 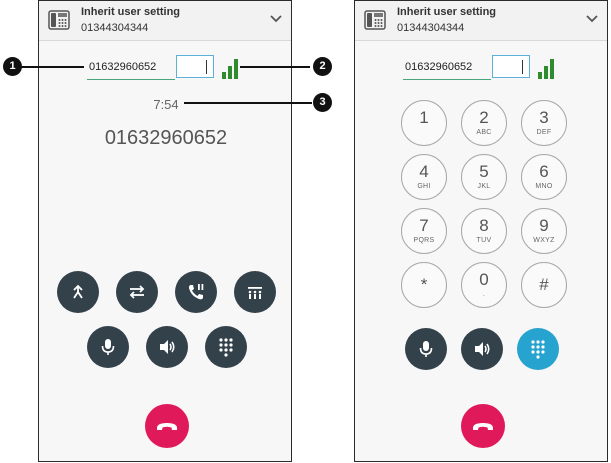 What do you see at coordinates (544, 285) in the screenshot?
I see `dialpad-key-hash: #` at bounding box center [544, 285].